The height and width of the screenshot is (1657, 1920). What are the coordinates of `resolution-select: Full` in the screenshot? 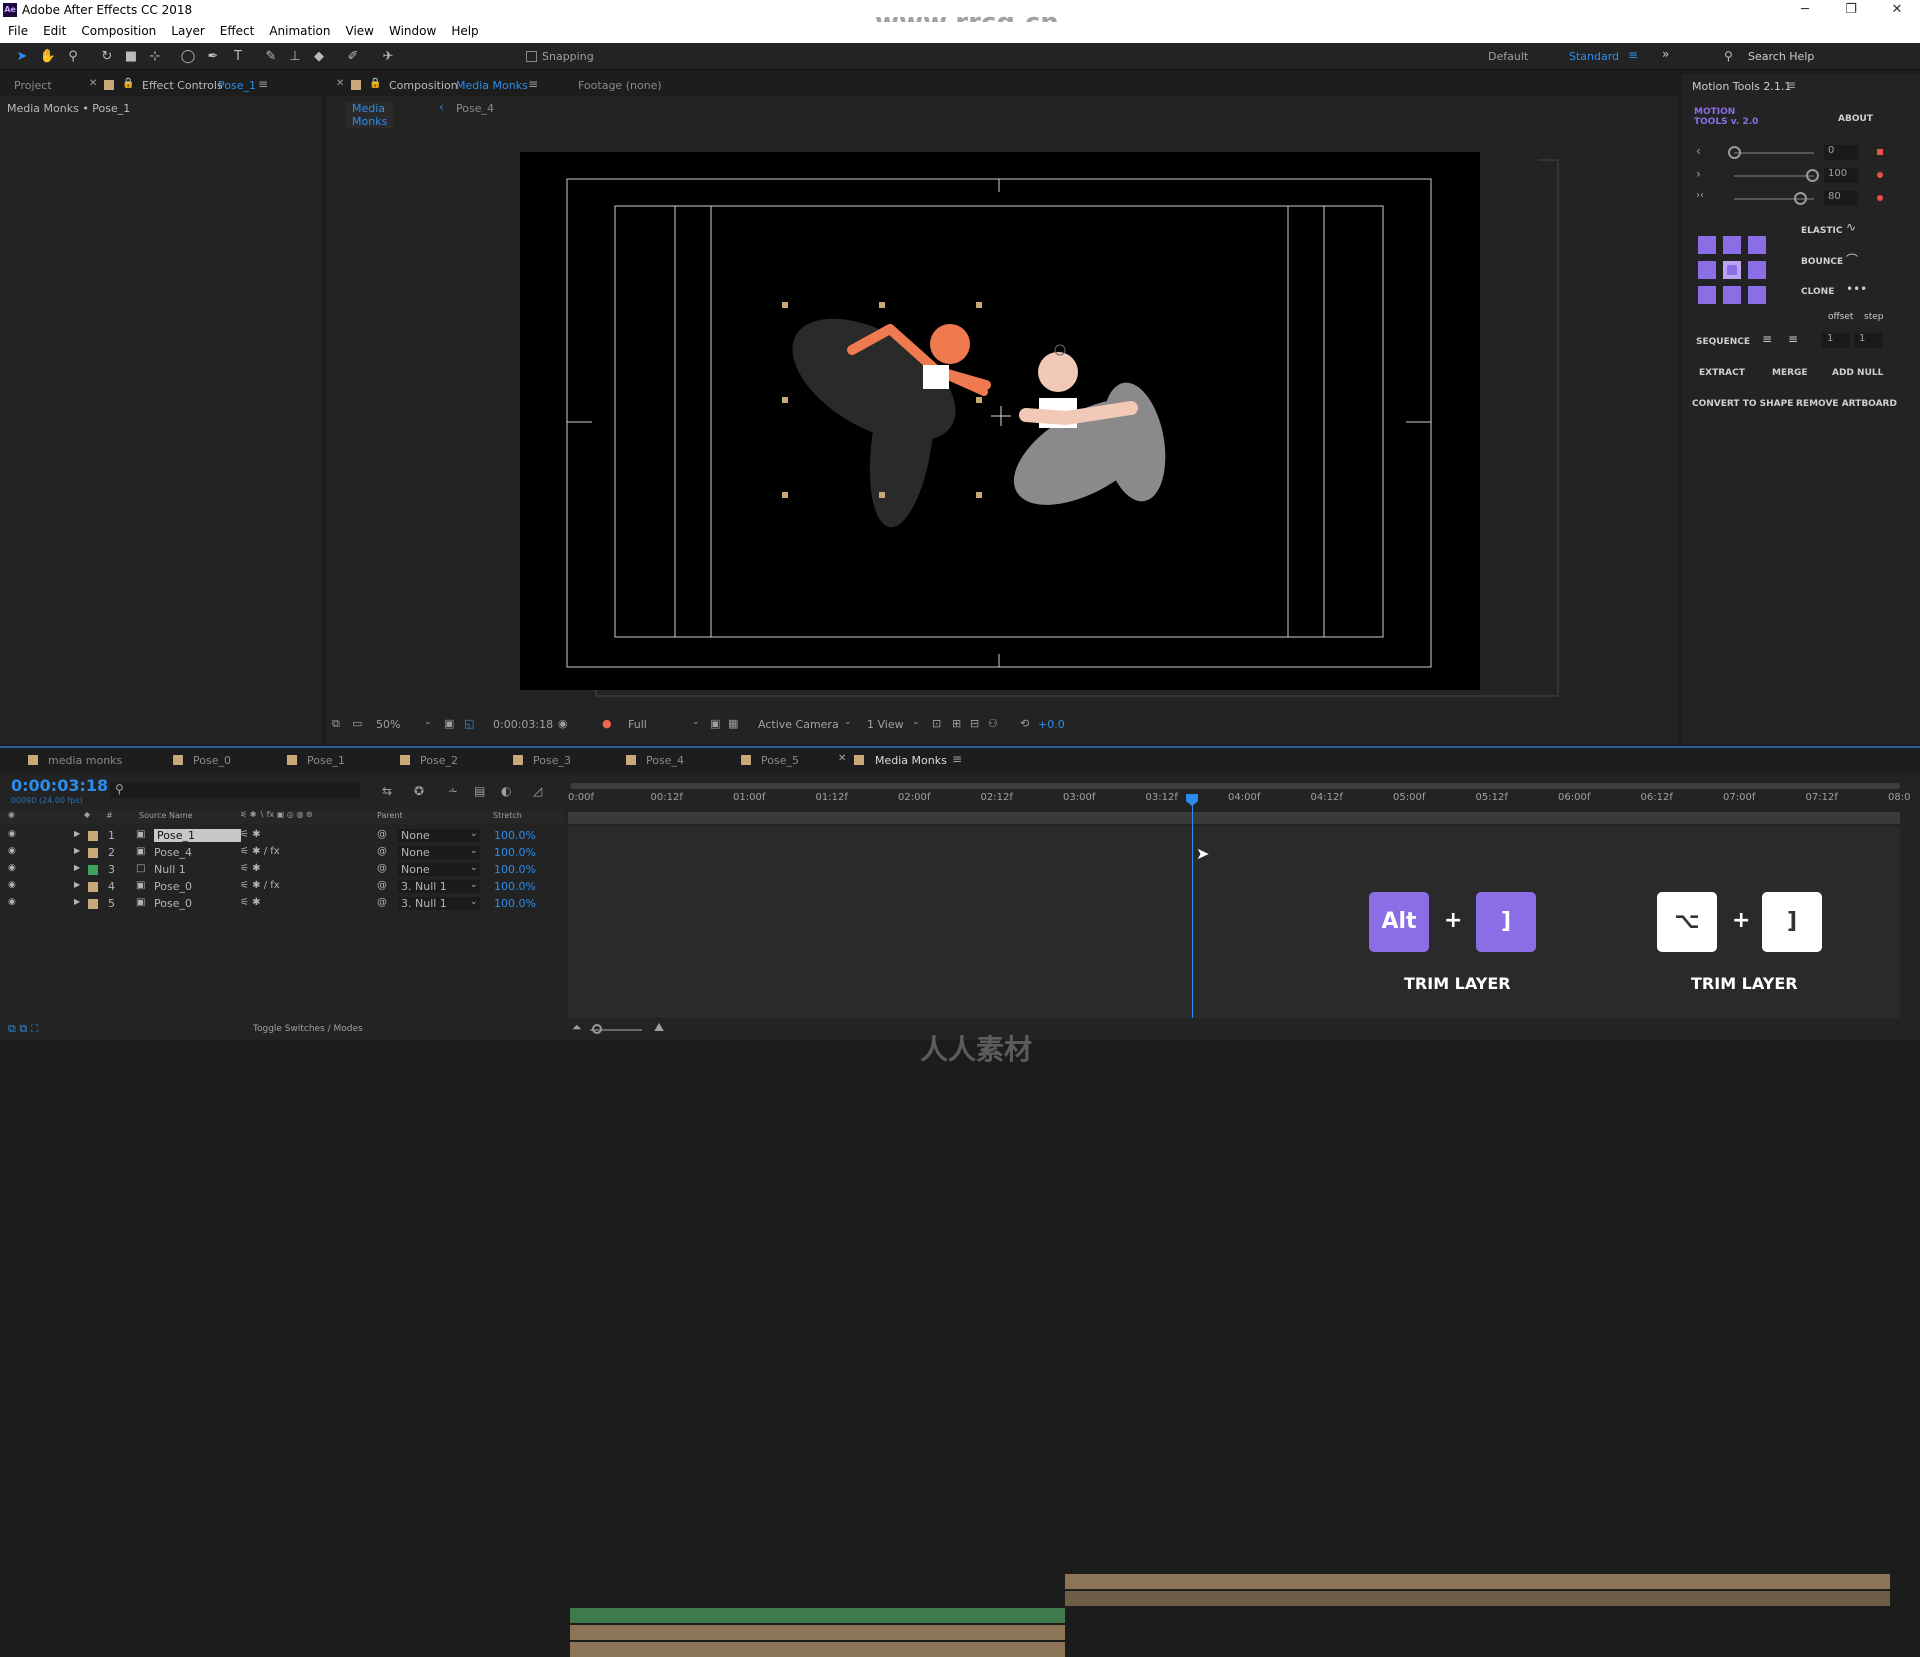 It's located at (637, 724).